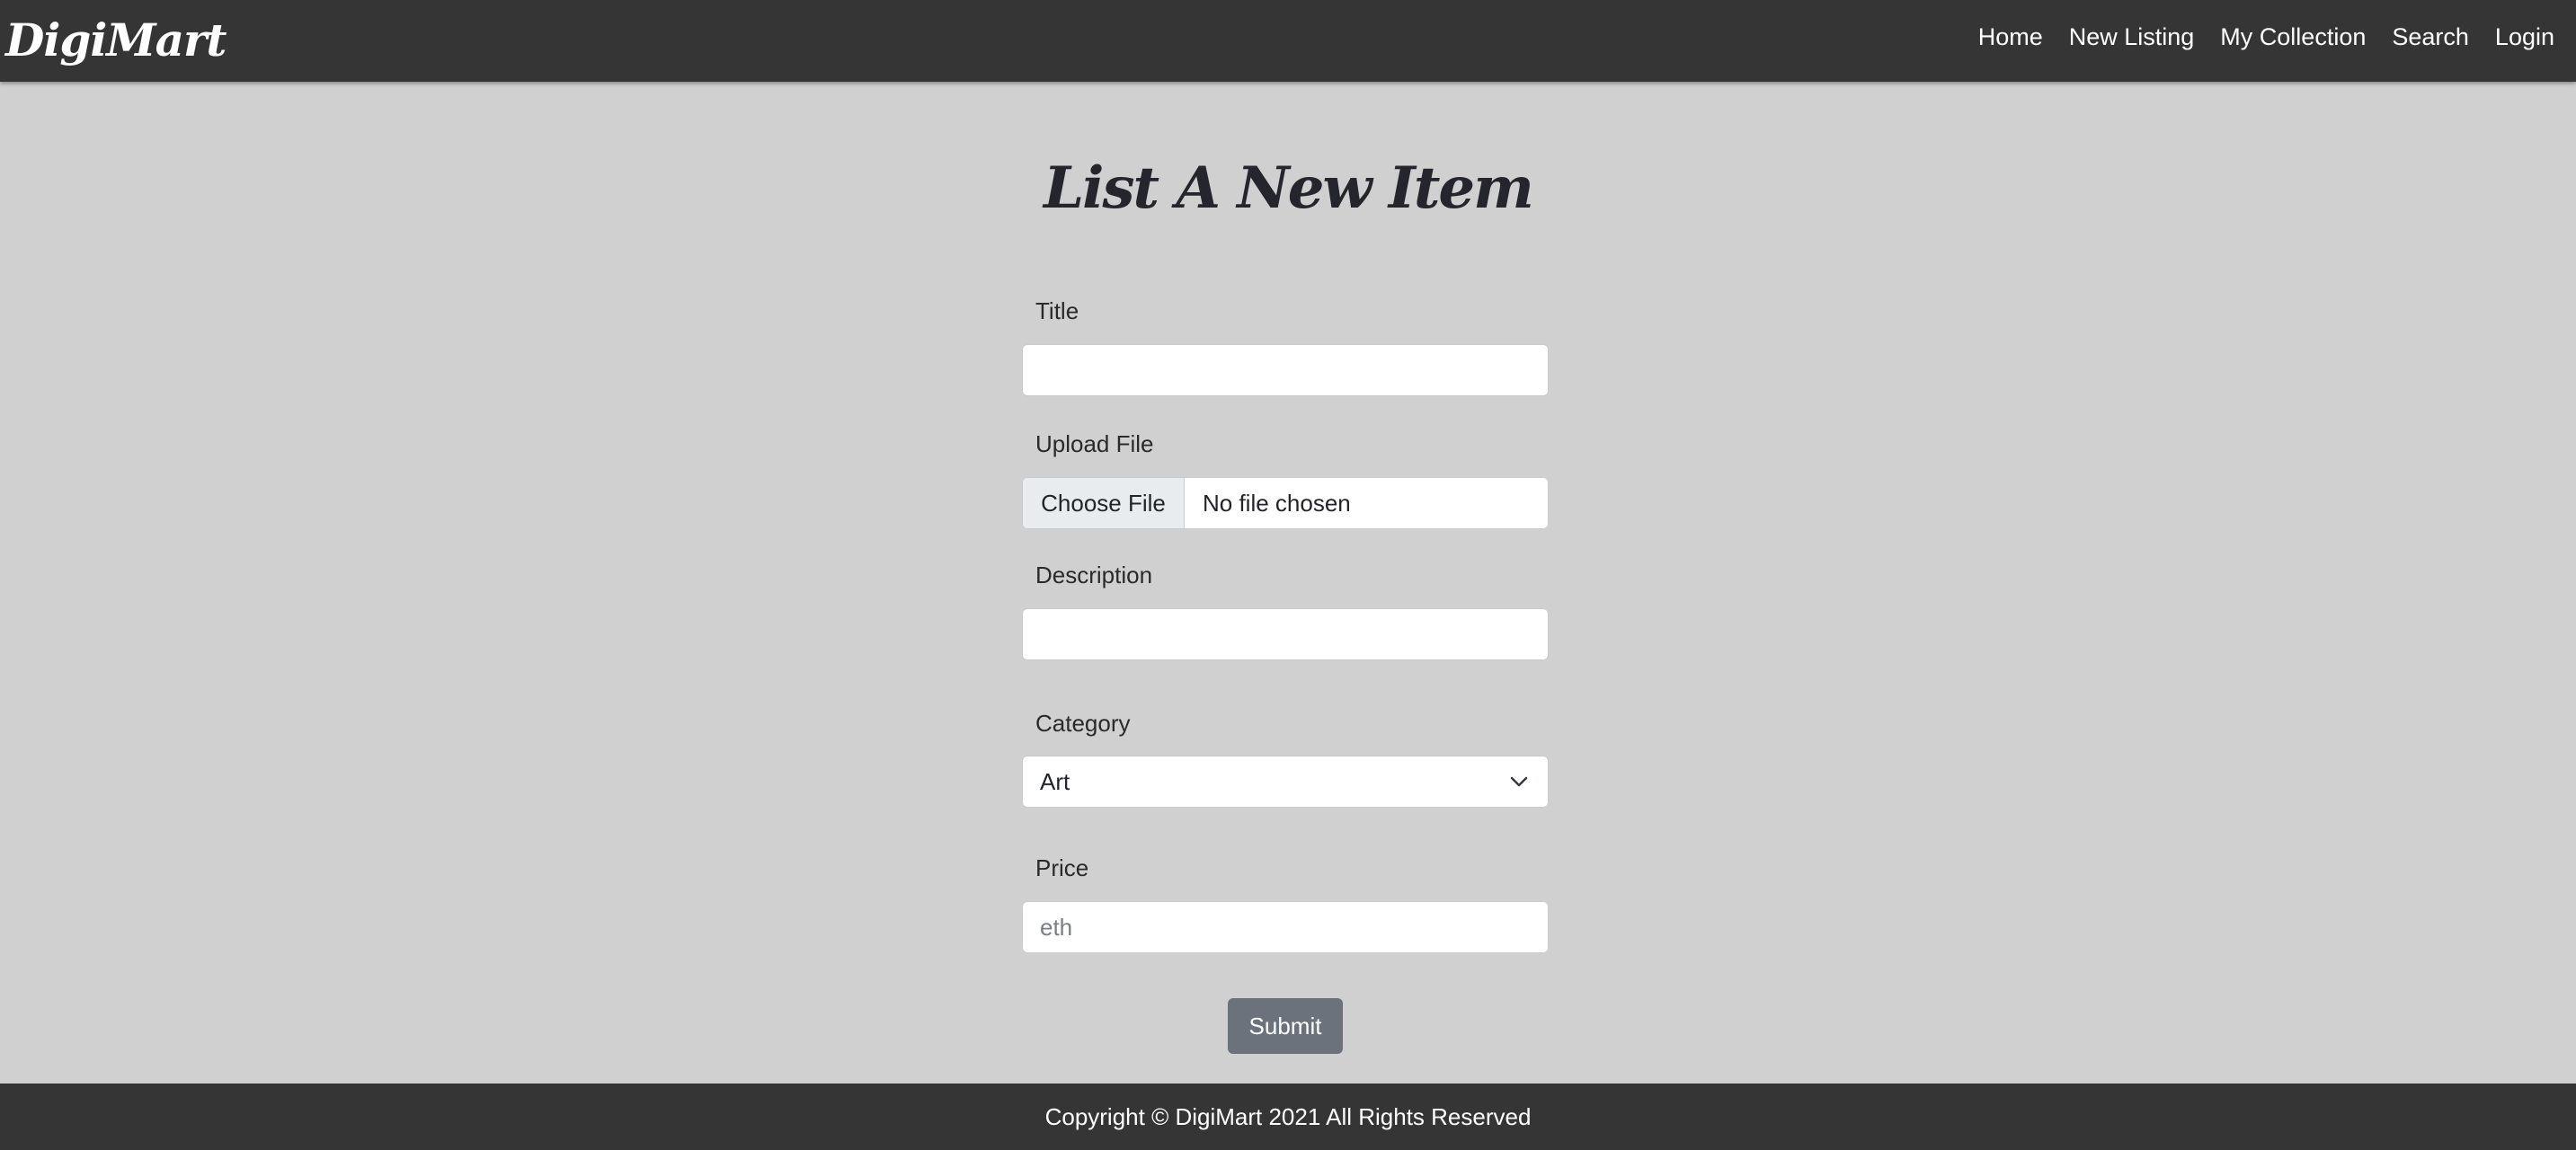 The width and height of the screenshot is (2576, 1150). I want to click on description-label: Description, so click(1094, 575).